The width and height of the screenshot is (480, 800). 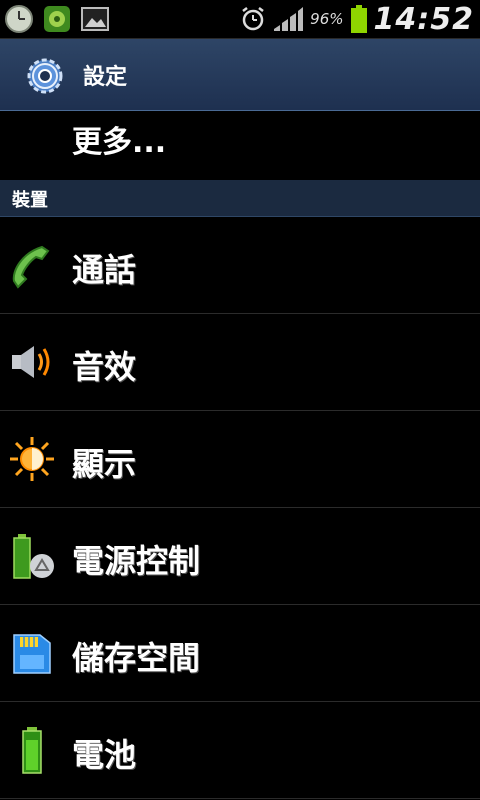 What do you see at coordinates (327, 19) in the screenshot?
I see `battery-percent: 96%` at bounding box center [327, 19].